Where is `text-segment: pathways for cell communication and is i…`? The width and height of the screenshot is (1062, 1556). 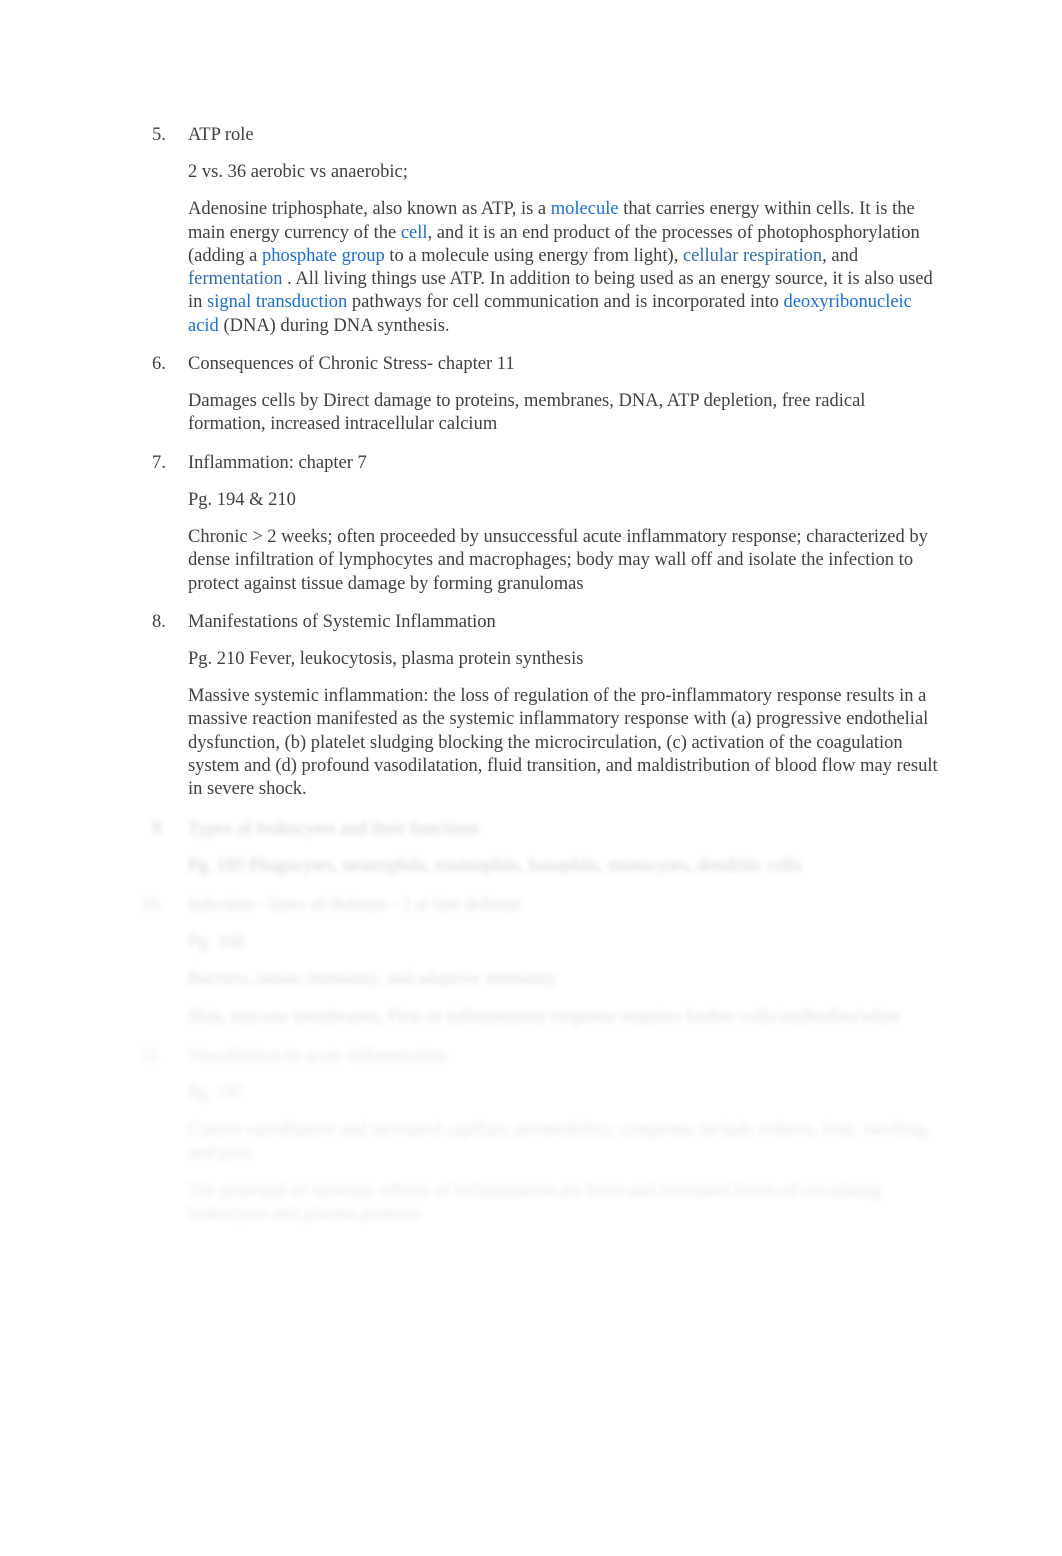
text-segment: pathways for cell communication and is i… is located at coordinates (565, 302).